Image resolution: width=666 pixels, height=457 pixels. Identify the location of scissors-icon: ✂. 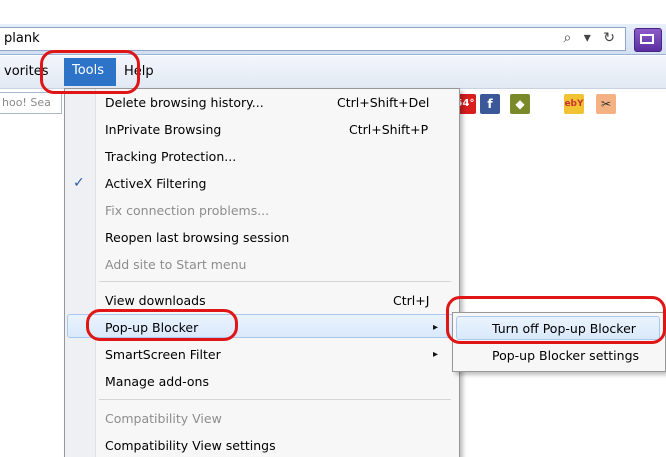
(606, 104).